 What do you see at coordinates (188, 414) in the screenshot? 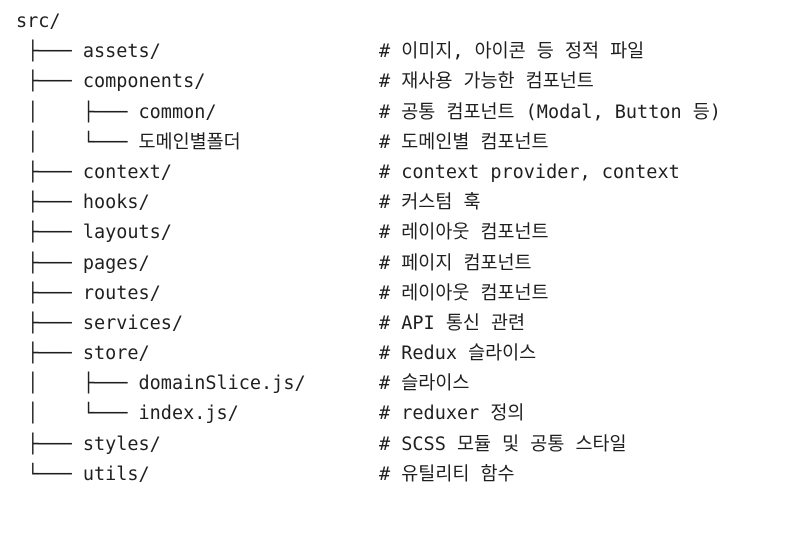
I see `tree-item-name: index.js/` at bounding box center [188, 414].